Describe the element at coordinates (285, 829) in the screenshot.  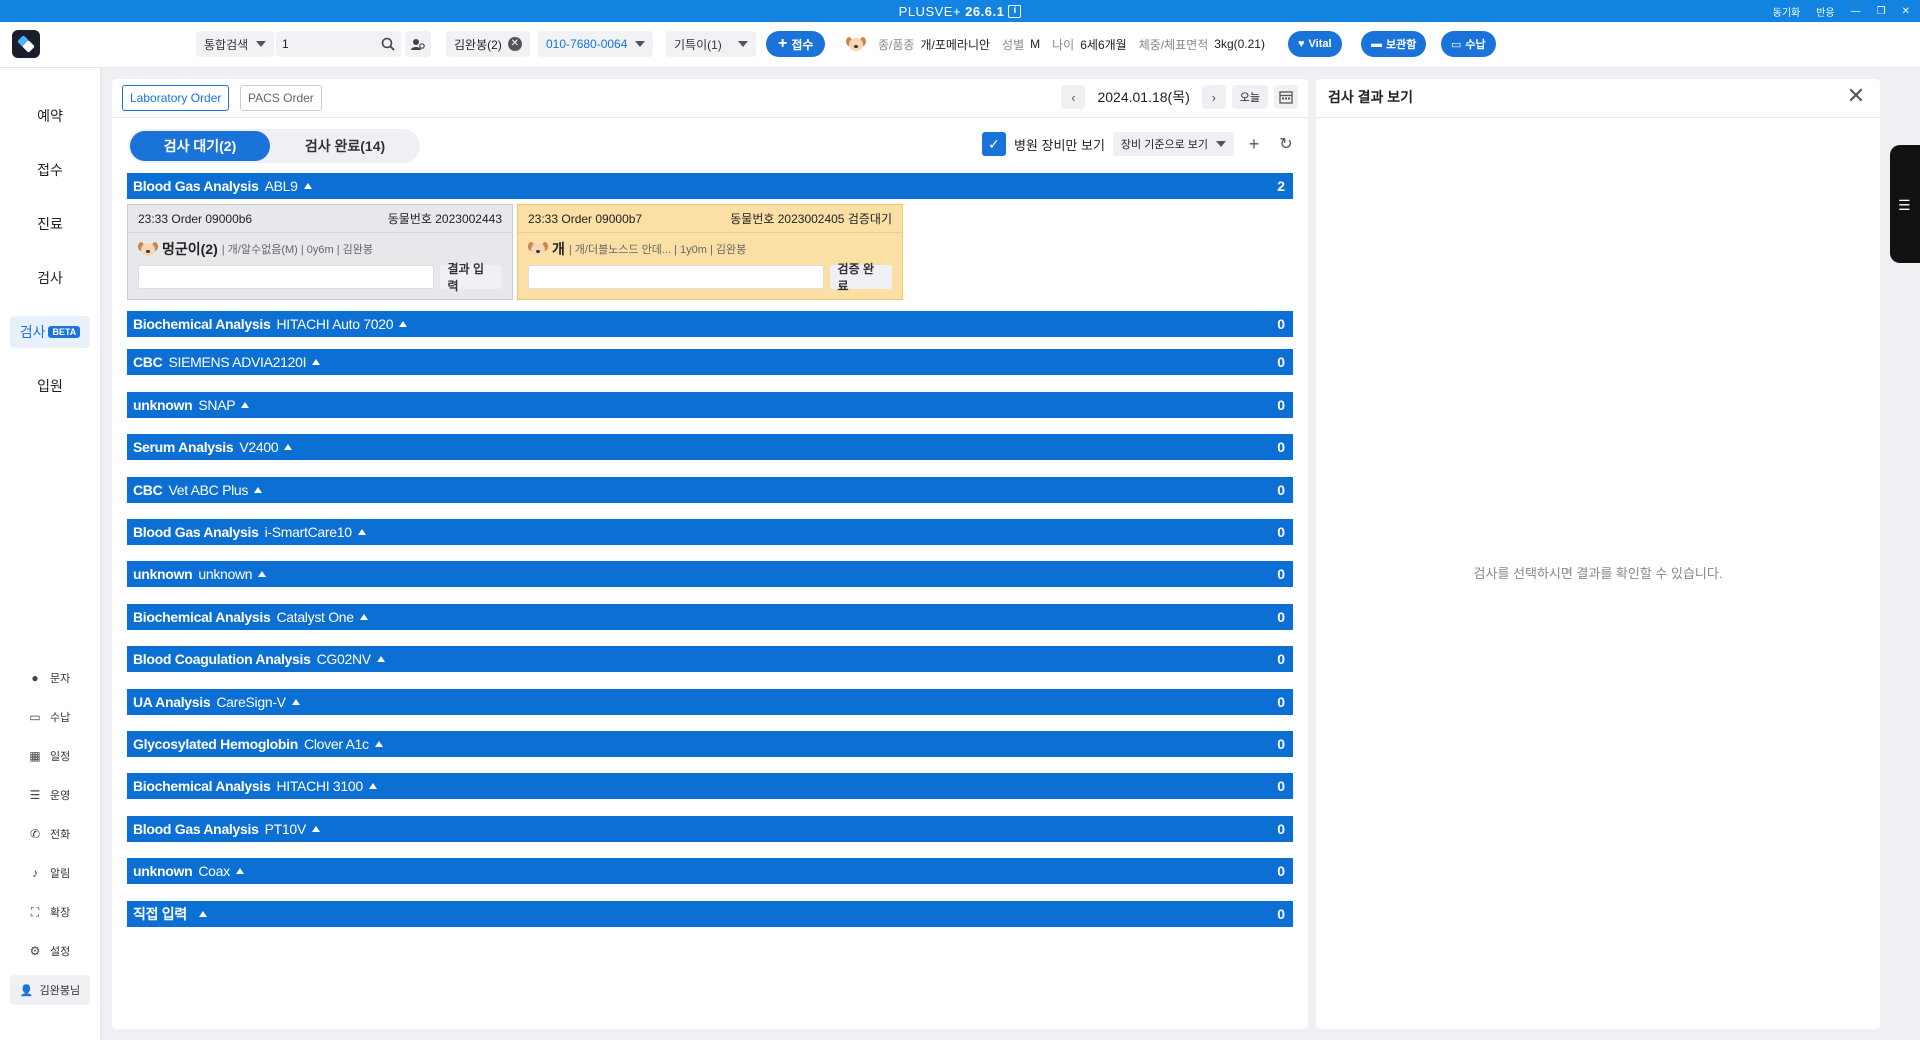
I see `device-model: PT10V` at that location.